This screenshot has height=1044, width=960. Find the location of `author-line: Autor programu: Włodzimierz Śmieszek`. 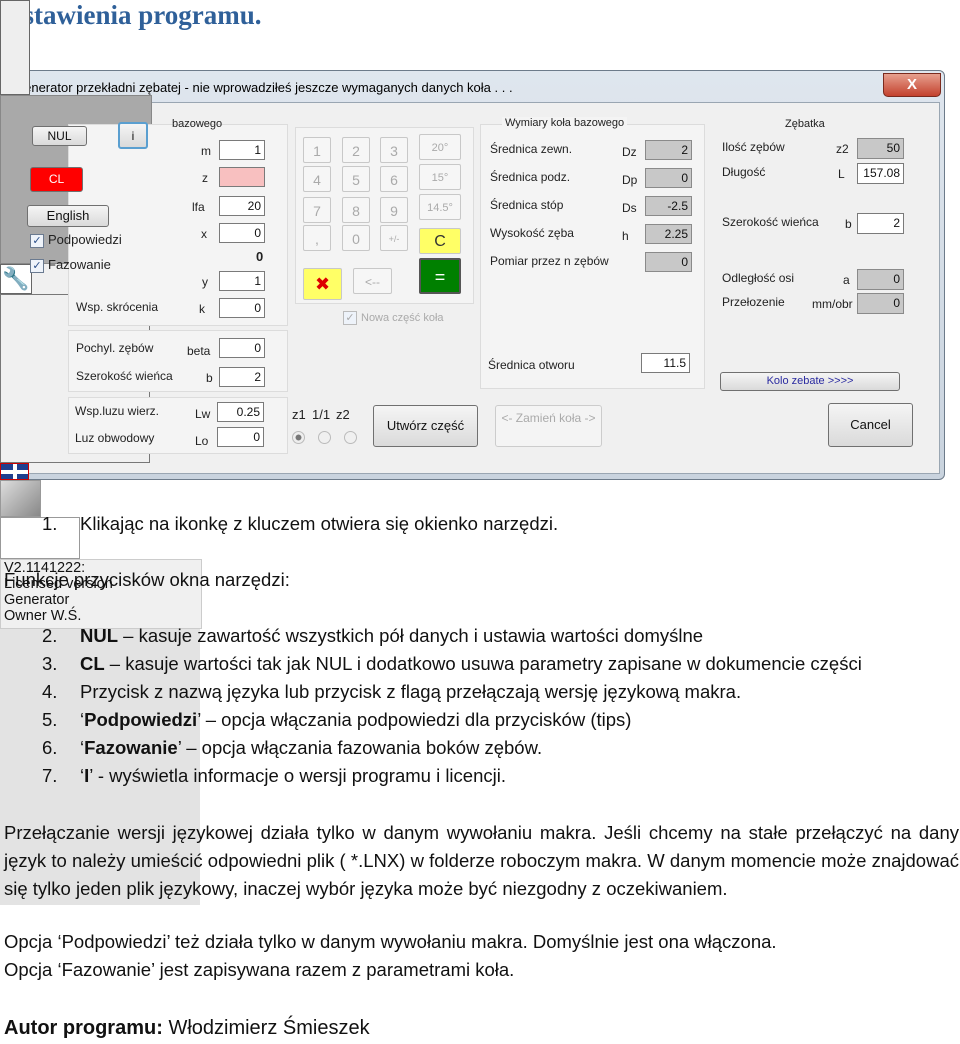

author-line: Autor programu: Włodzimierz Śmieszek is located at coordinates (187, 1028).